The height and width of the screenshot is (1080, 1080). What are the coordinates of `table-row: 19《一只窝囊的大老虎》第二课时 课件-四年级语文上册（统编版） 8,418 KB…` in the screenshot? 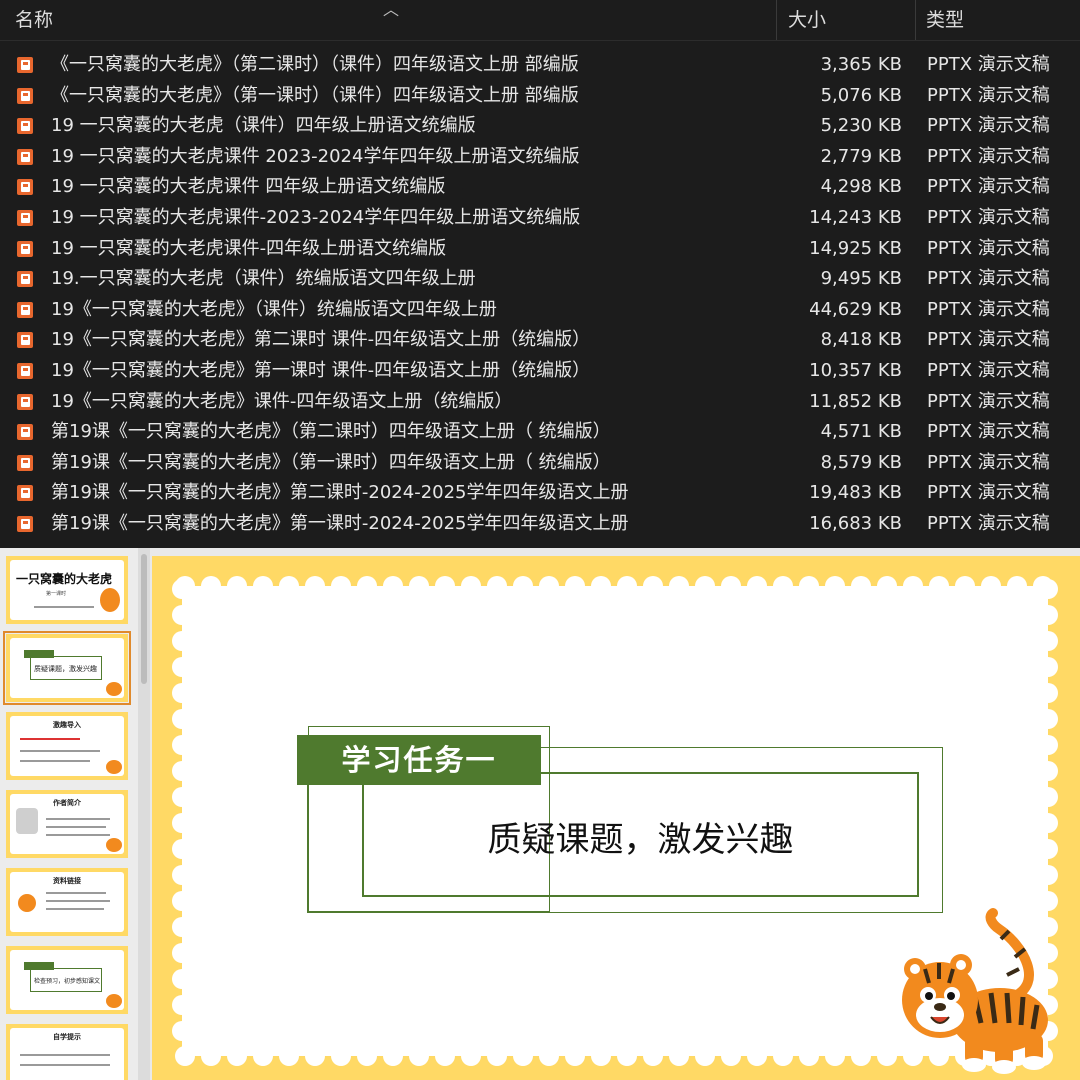 It's located at (540, 340).